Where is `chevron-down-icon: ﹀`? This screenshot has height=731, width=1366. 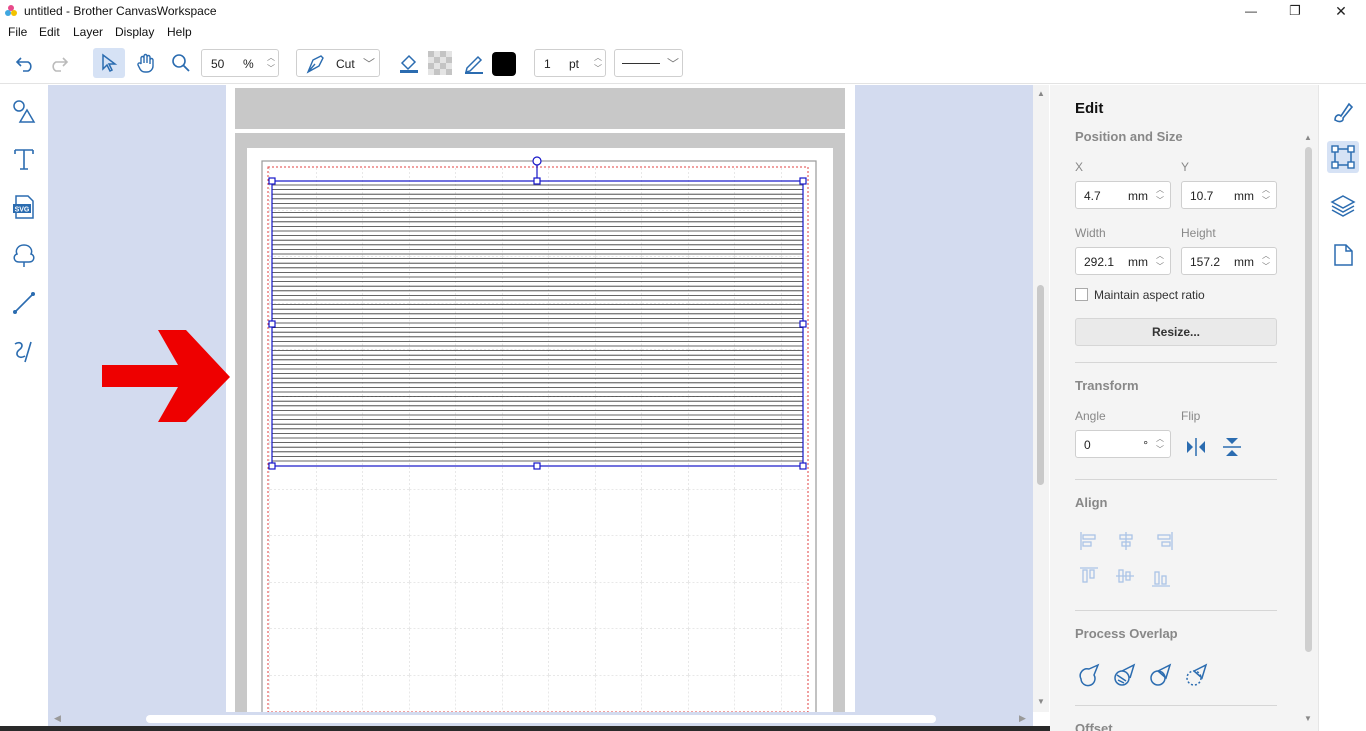
chevron-down-icon: ﹀ is located at coordinates (369, 64).